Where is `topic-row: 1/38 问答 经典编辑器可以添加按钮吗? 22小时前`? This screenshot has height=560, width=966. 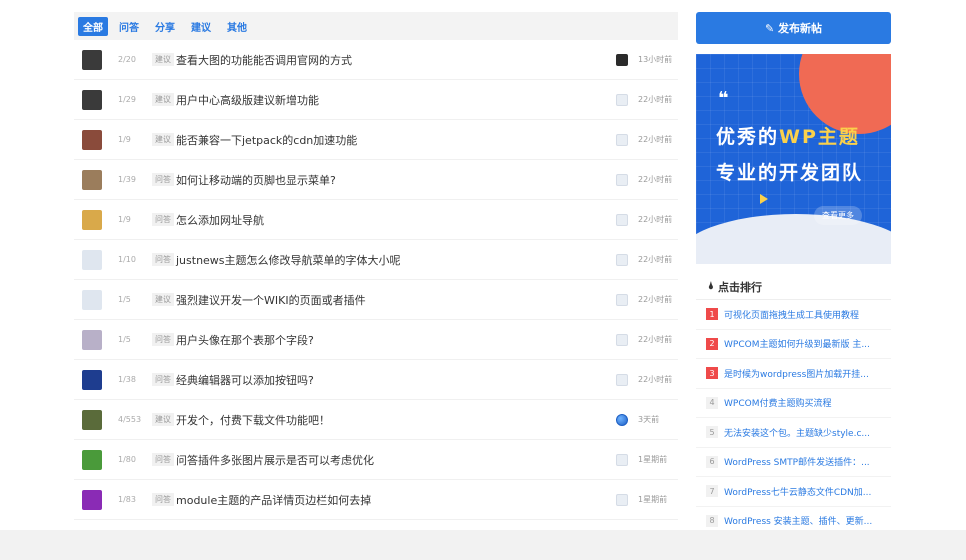
topic-row: 1/38 问答 经典编辑器可以添加按钮吗? 22小时前 is located at coordinates (376, 380).